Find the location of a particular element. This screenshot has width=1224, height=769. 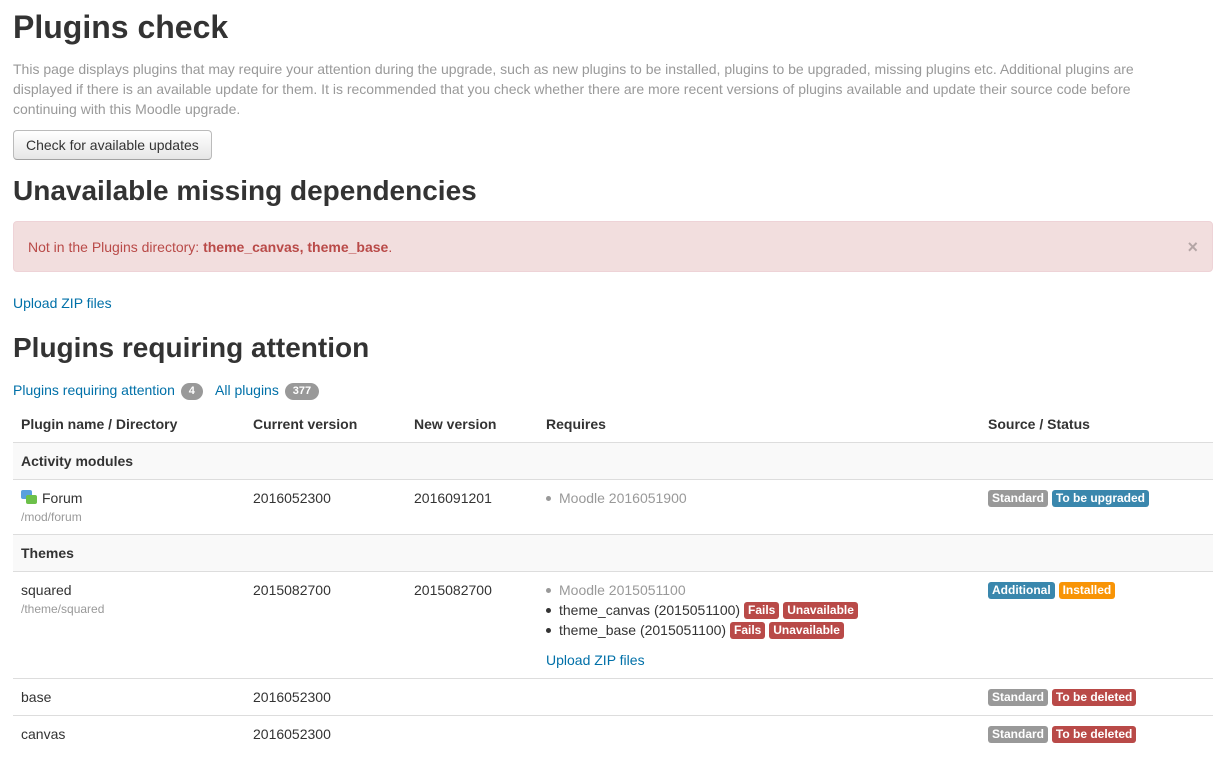

count-badge: 377 is located at coordinates (302, 391).